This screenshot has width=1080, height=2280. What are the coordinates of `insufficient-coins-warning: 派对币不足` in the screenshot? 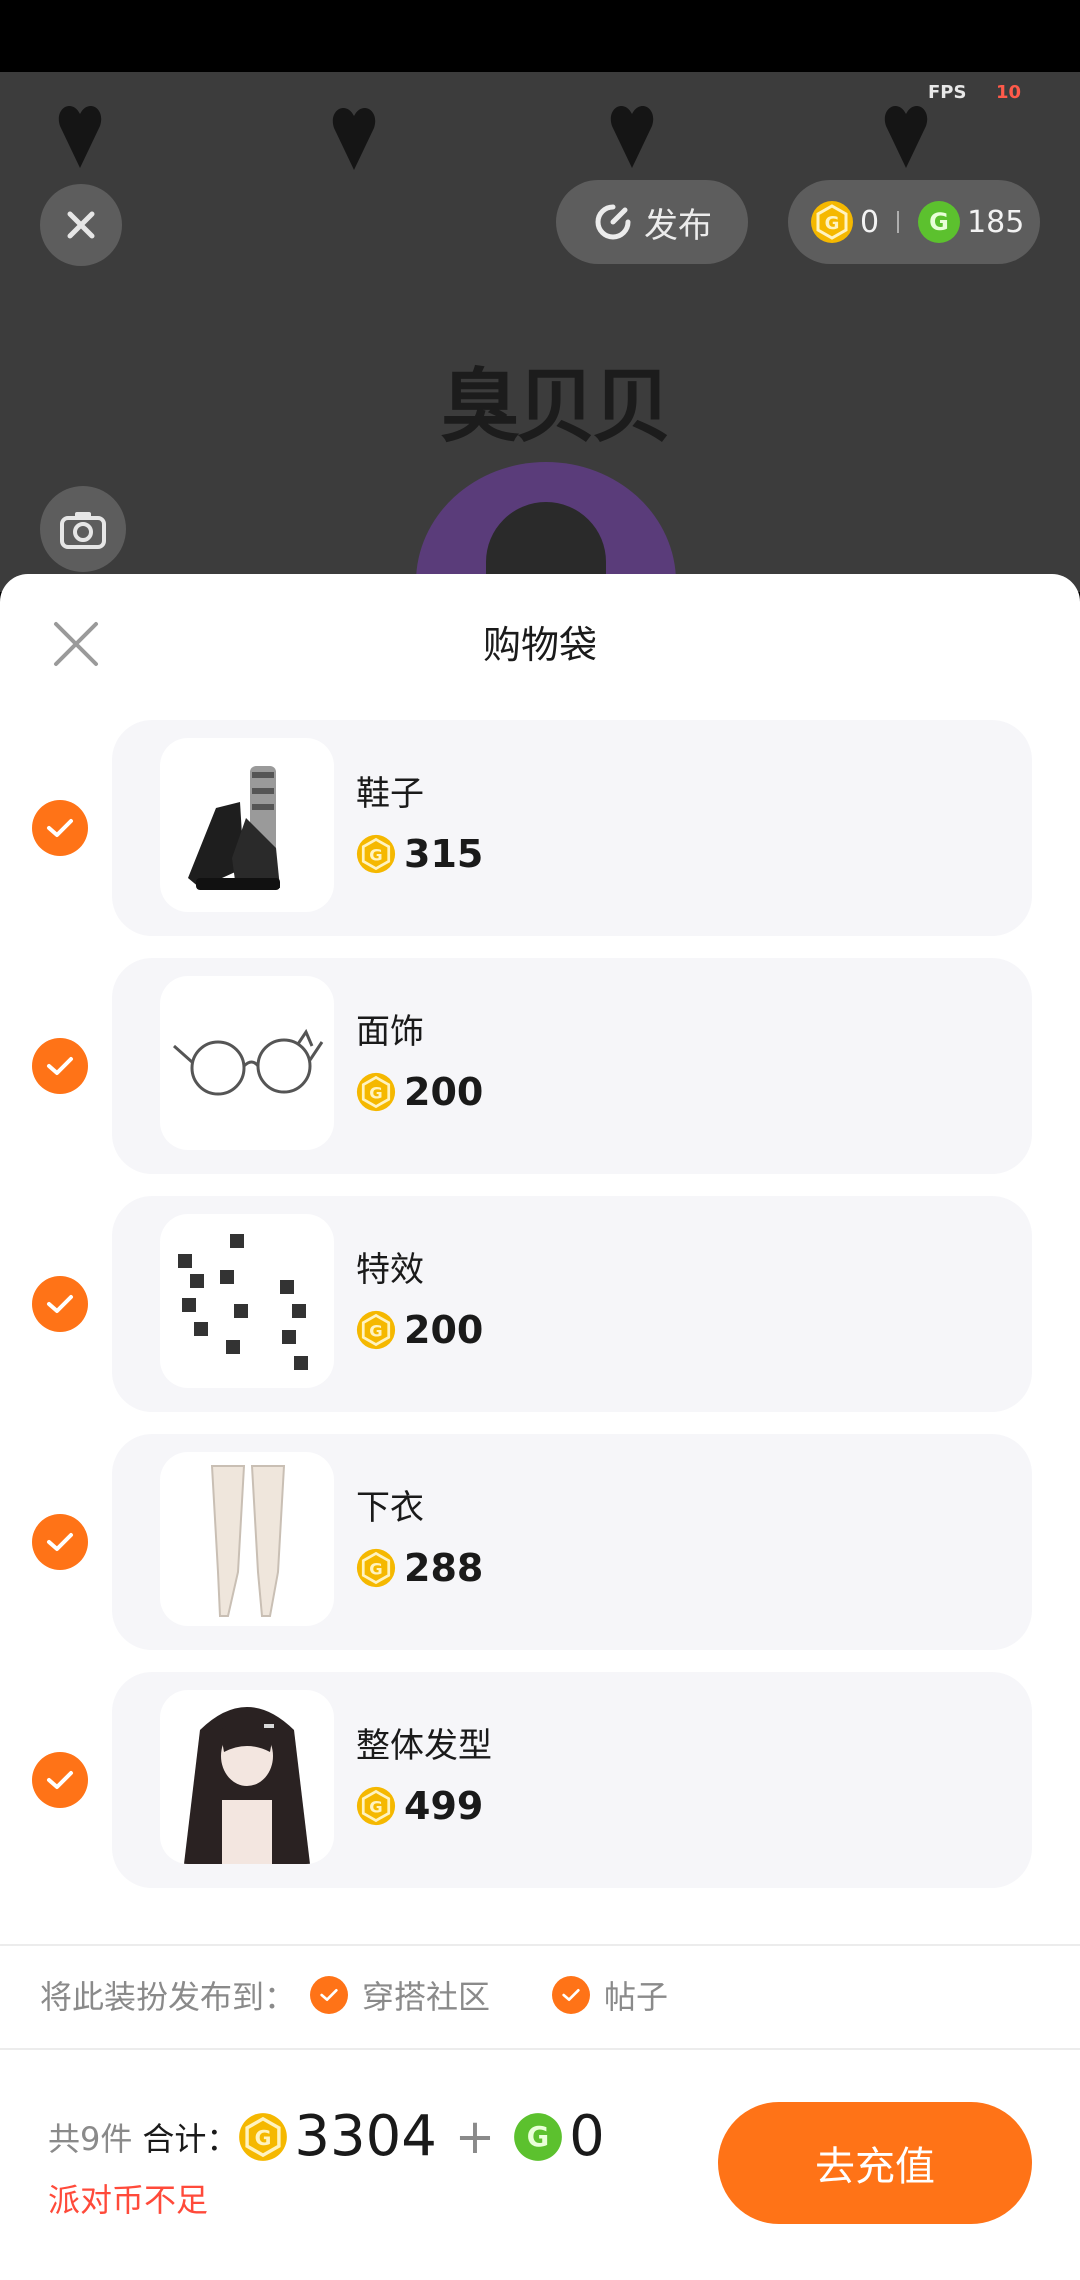 It's located at (128, 2200).